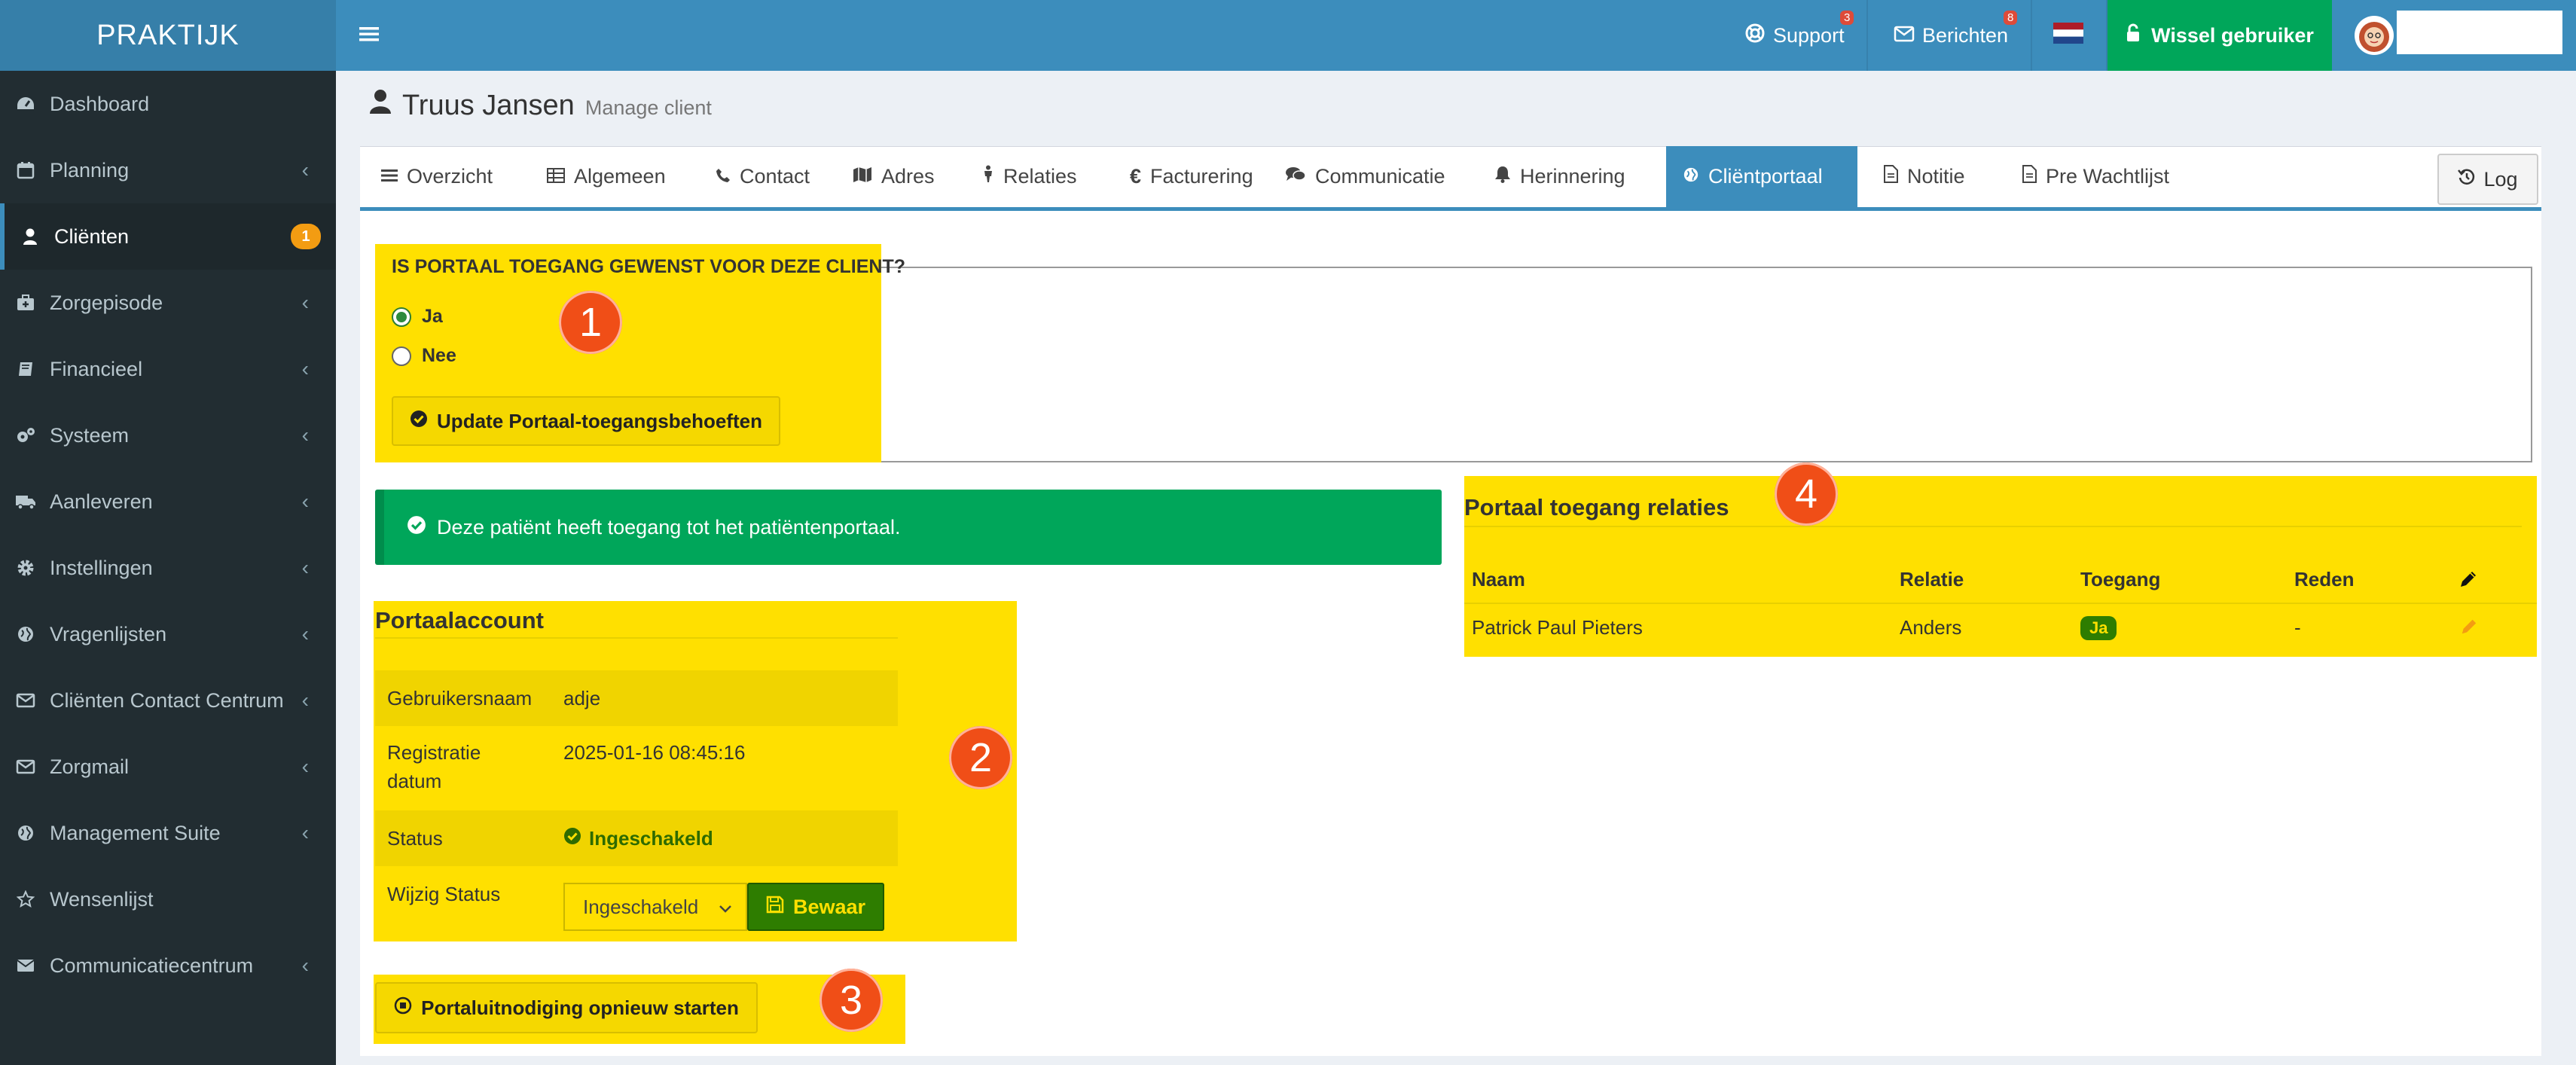 The height and width of the screenshot is (1065, 2576). What do you see at coordinates (2001, 603) in the screenshot?
I see `table-header-divider` at bounding box center [2001, 603].